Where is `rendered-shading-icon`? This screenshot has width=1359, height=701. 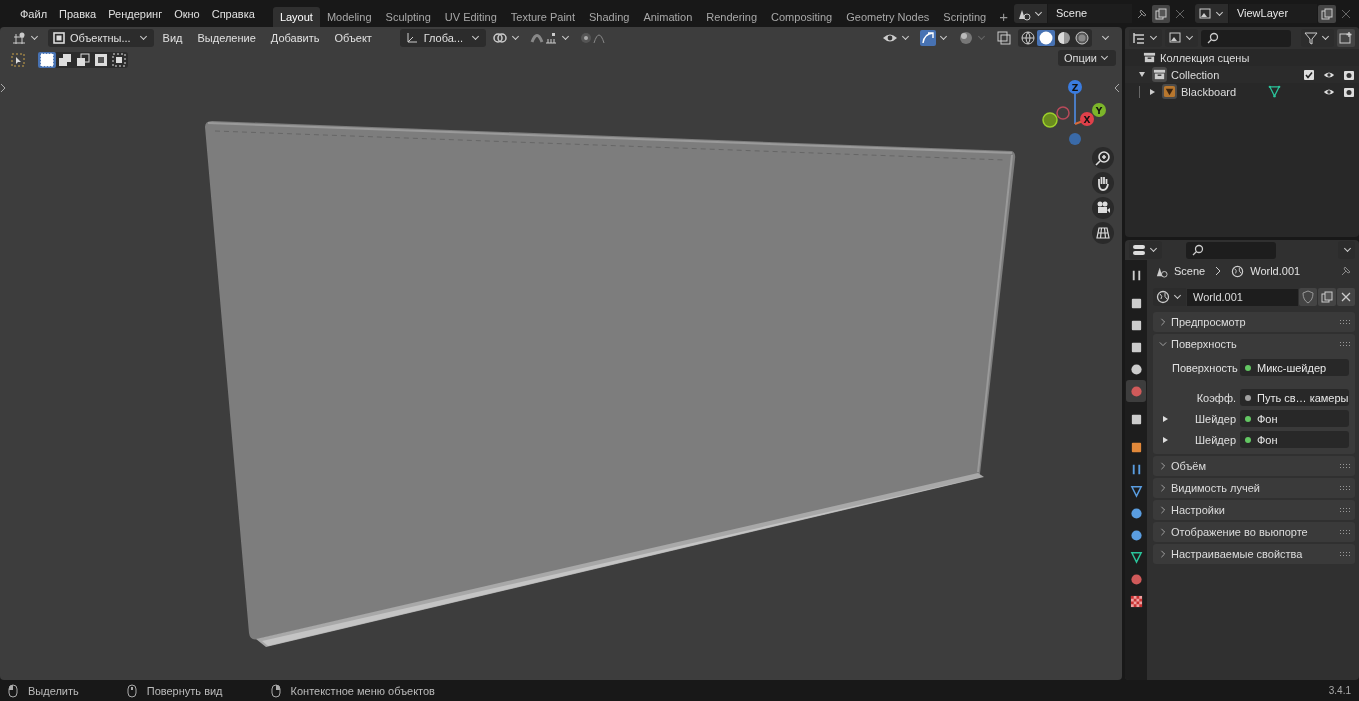
rendered-shading-icon is located at coordinates (1082, 37).